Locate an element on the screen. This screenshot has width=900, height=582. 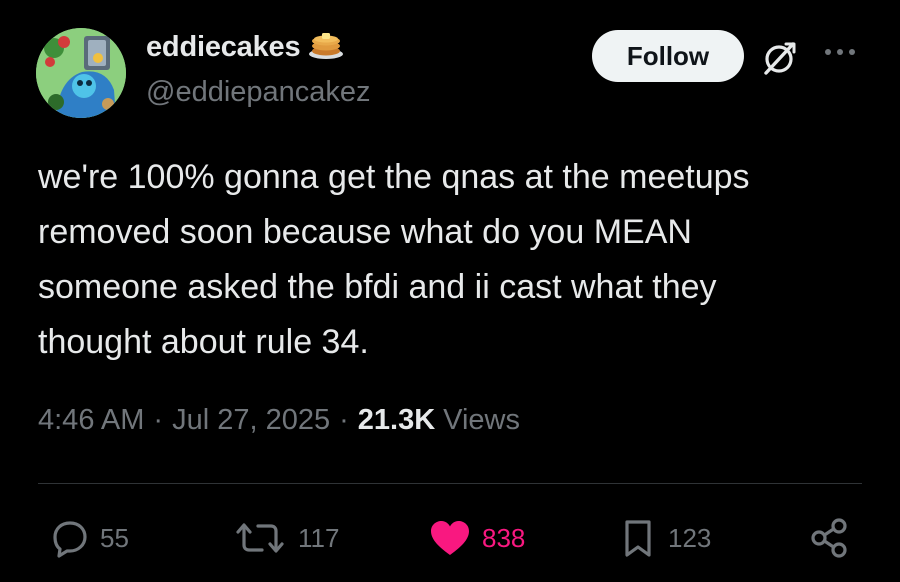
bookmark-button: 123 is located at coordinates (664, 538).